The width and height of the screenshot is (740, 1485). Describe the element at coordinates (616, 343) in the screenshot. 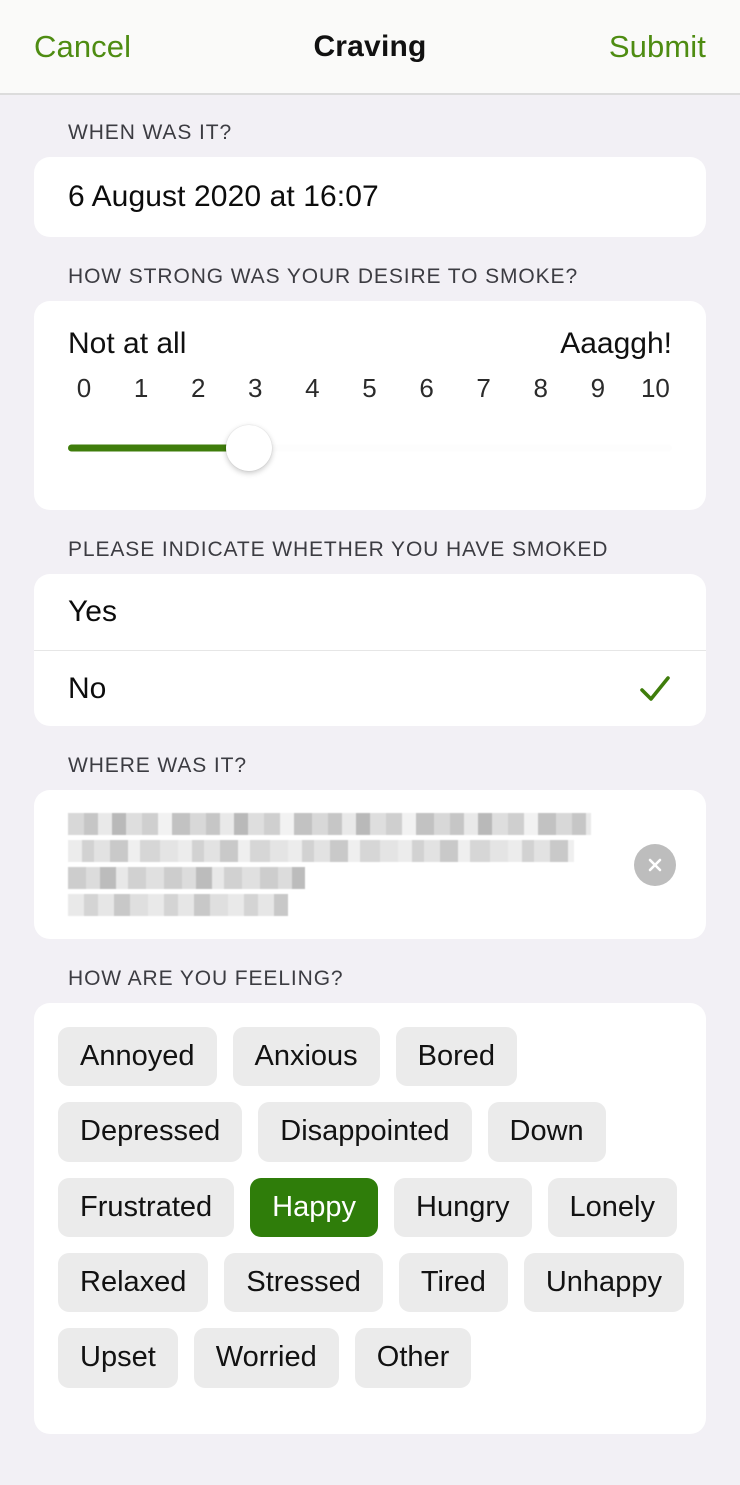

I see `slider-max-label: Aaaggh!` at that location.